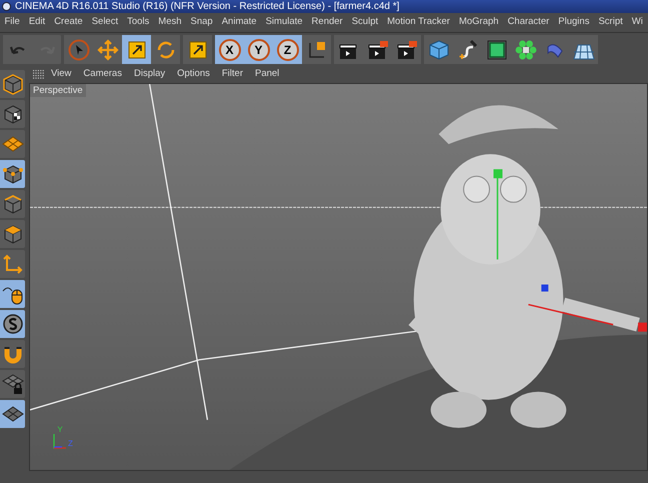 The height and width of the screenshot is (483, 648). Describe the element at coordinates (193, 74) in the screenshot. I see `viewport-menu-item: Options` at that location.